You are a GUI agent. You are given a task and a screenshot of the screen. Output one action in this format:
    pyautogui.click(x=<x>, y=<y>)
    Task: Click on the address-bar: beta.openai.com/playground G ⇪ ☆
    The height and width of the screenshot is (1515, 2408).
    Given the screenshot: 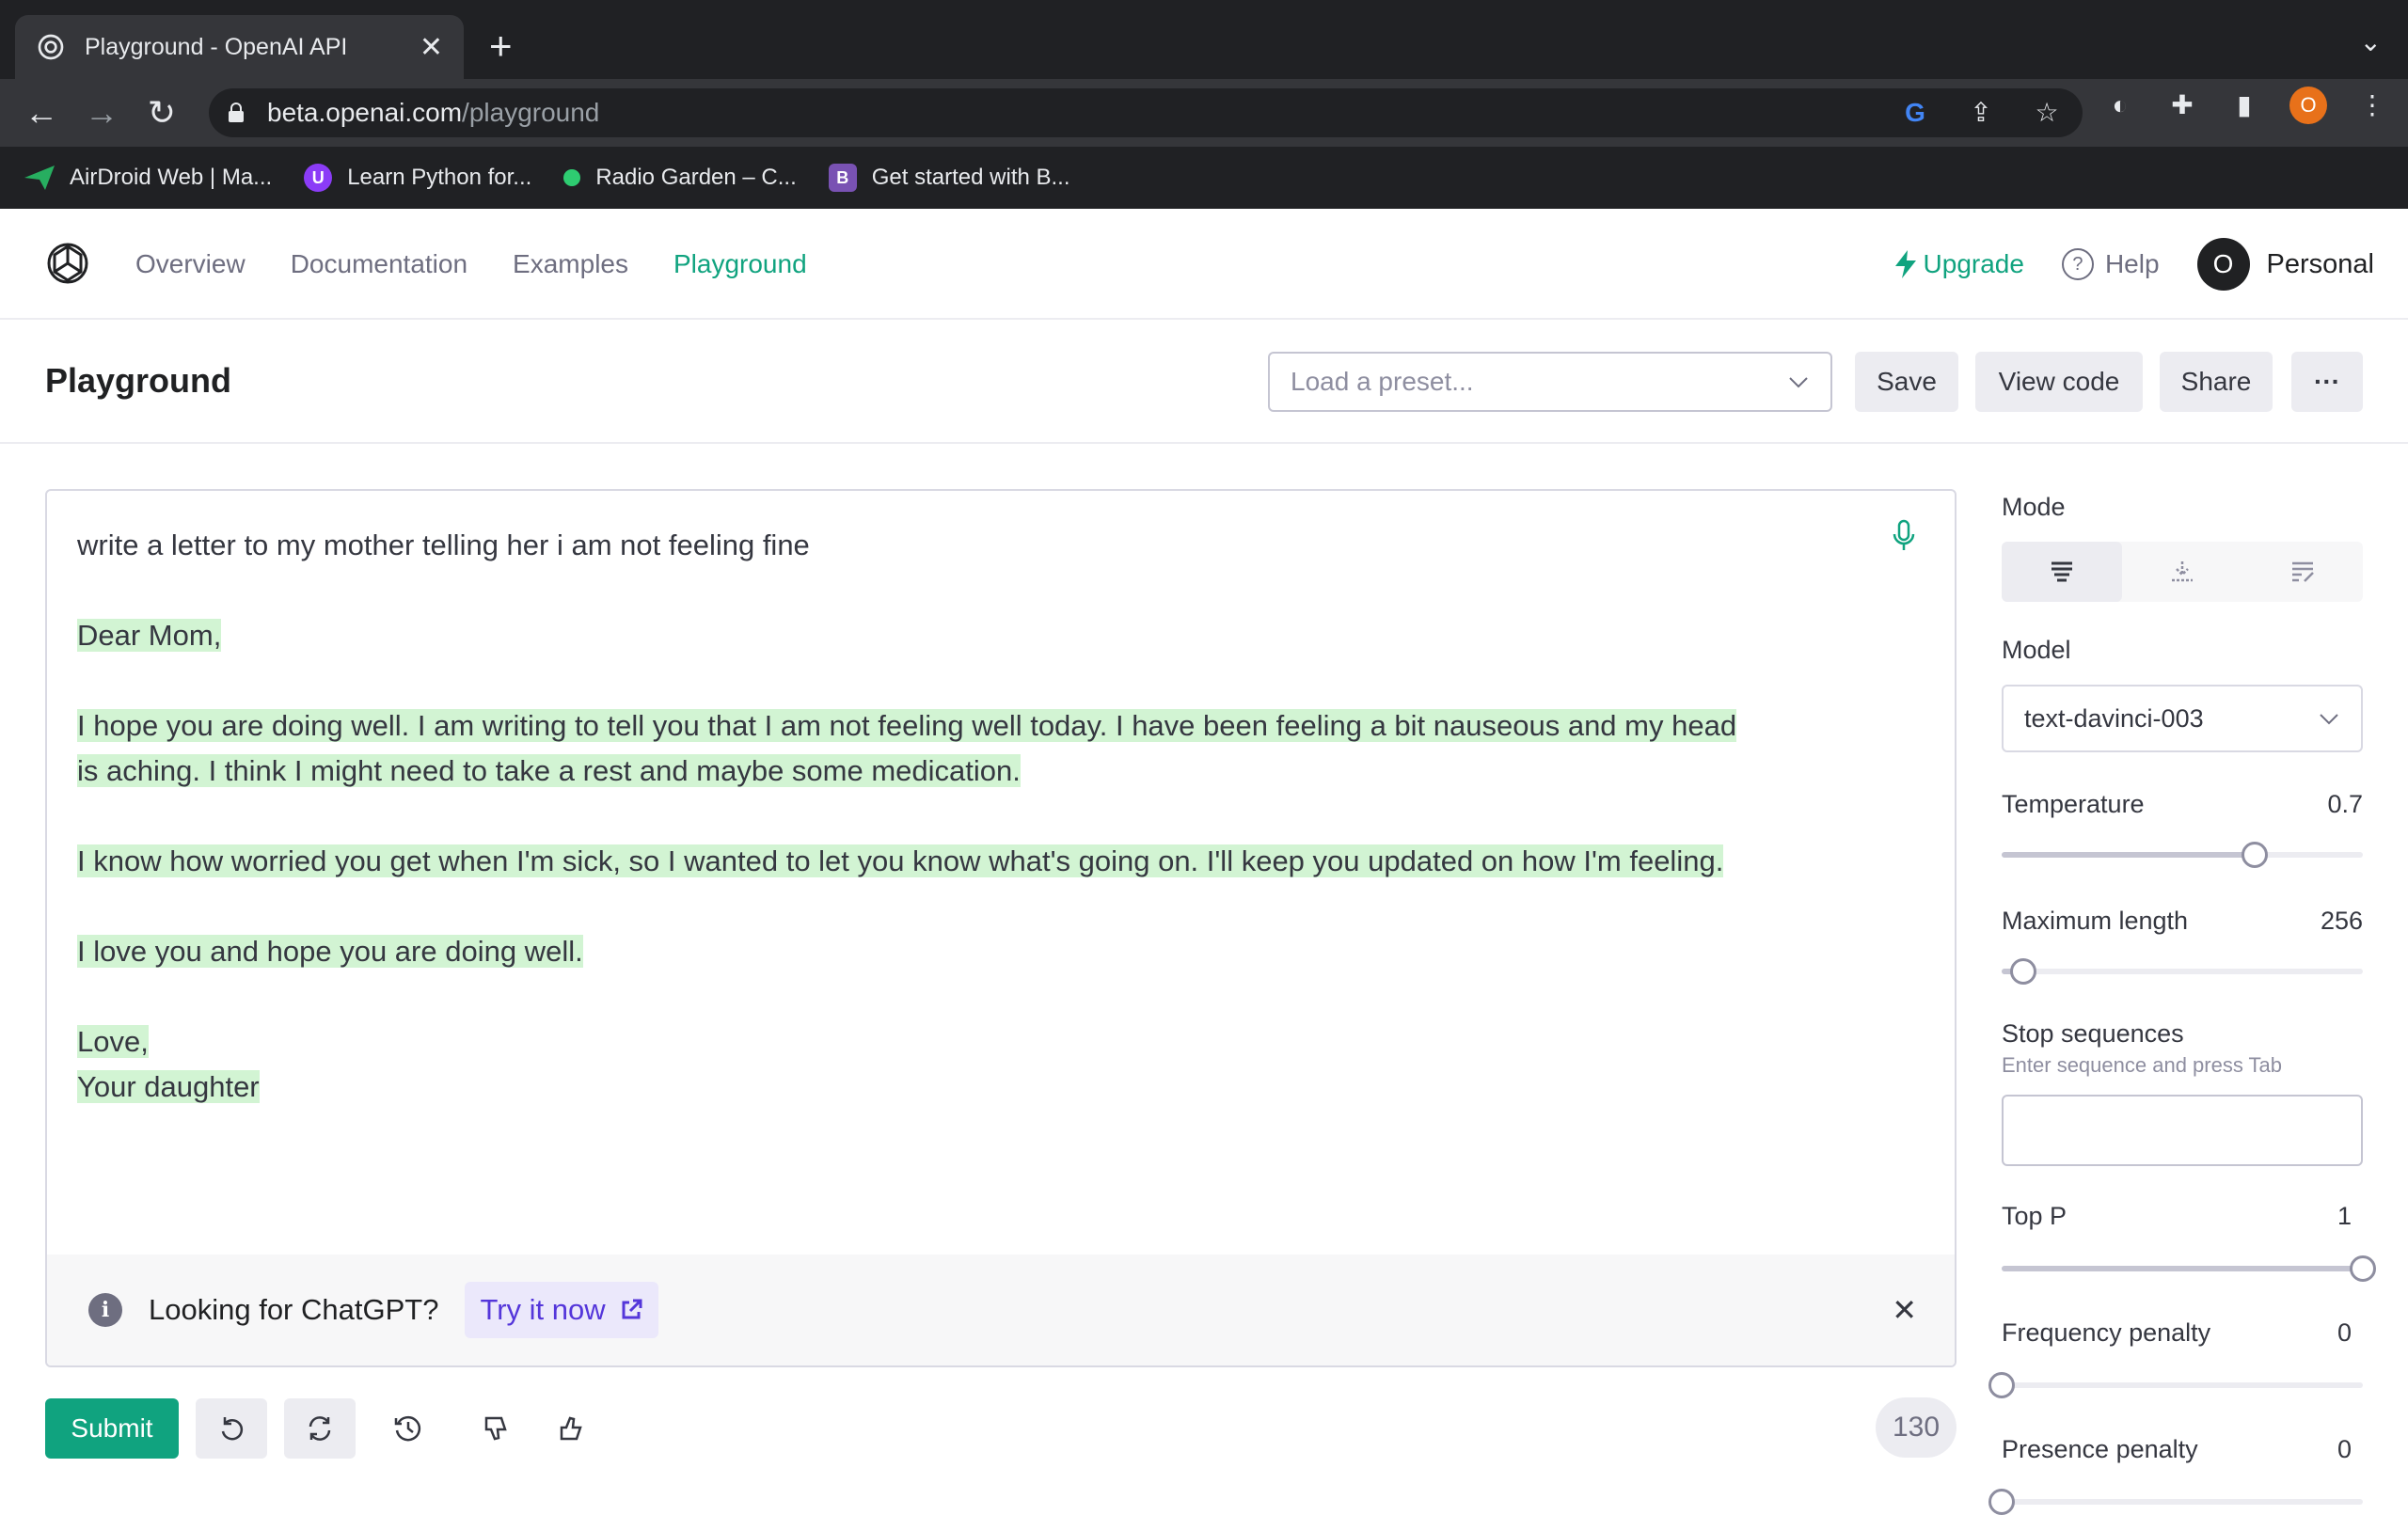 What is the action you would take?
    pyautogui.click(x=1146, y=112)
    